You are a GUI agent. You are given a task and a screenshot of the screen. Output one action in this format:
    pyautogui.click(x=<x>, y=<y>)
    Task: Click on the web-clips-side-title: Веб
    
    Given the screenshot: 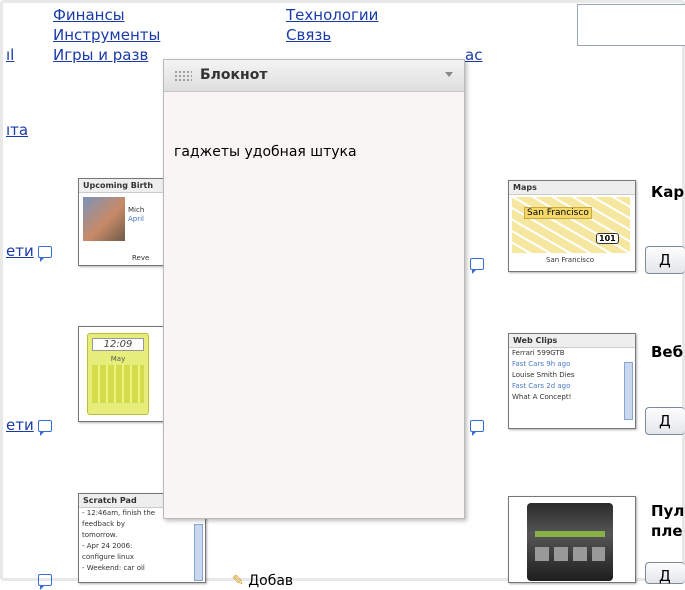 What is the action you would take?
    pyautogui.click(x=667, y=352)
    